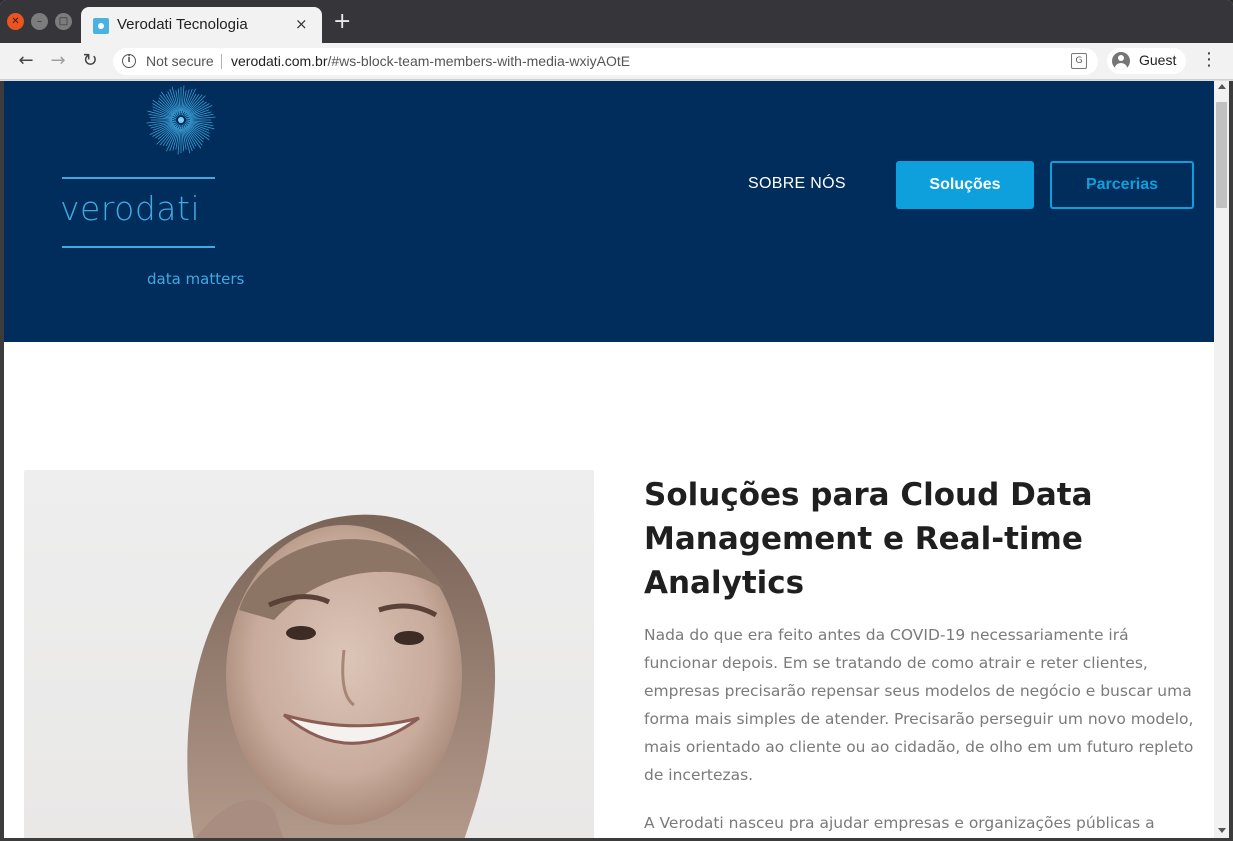 The width and height of the screenshot is (1233, 841). I want to click on info-icon: i, so click(129, 61).